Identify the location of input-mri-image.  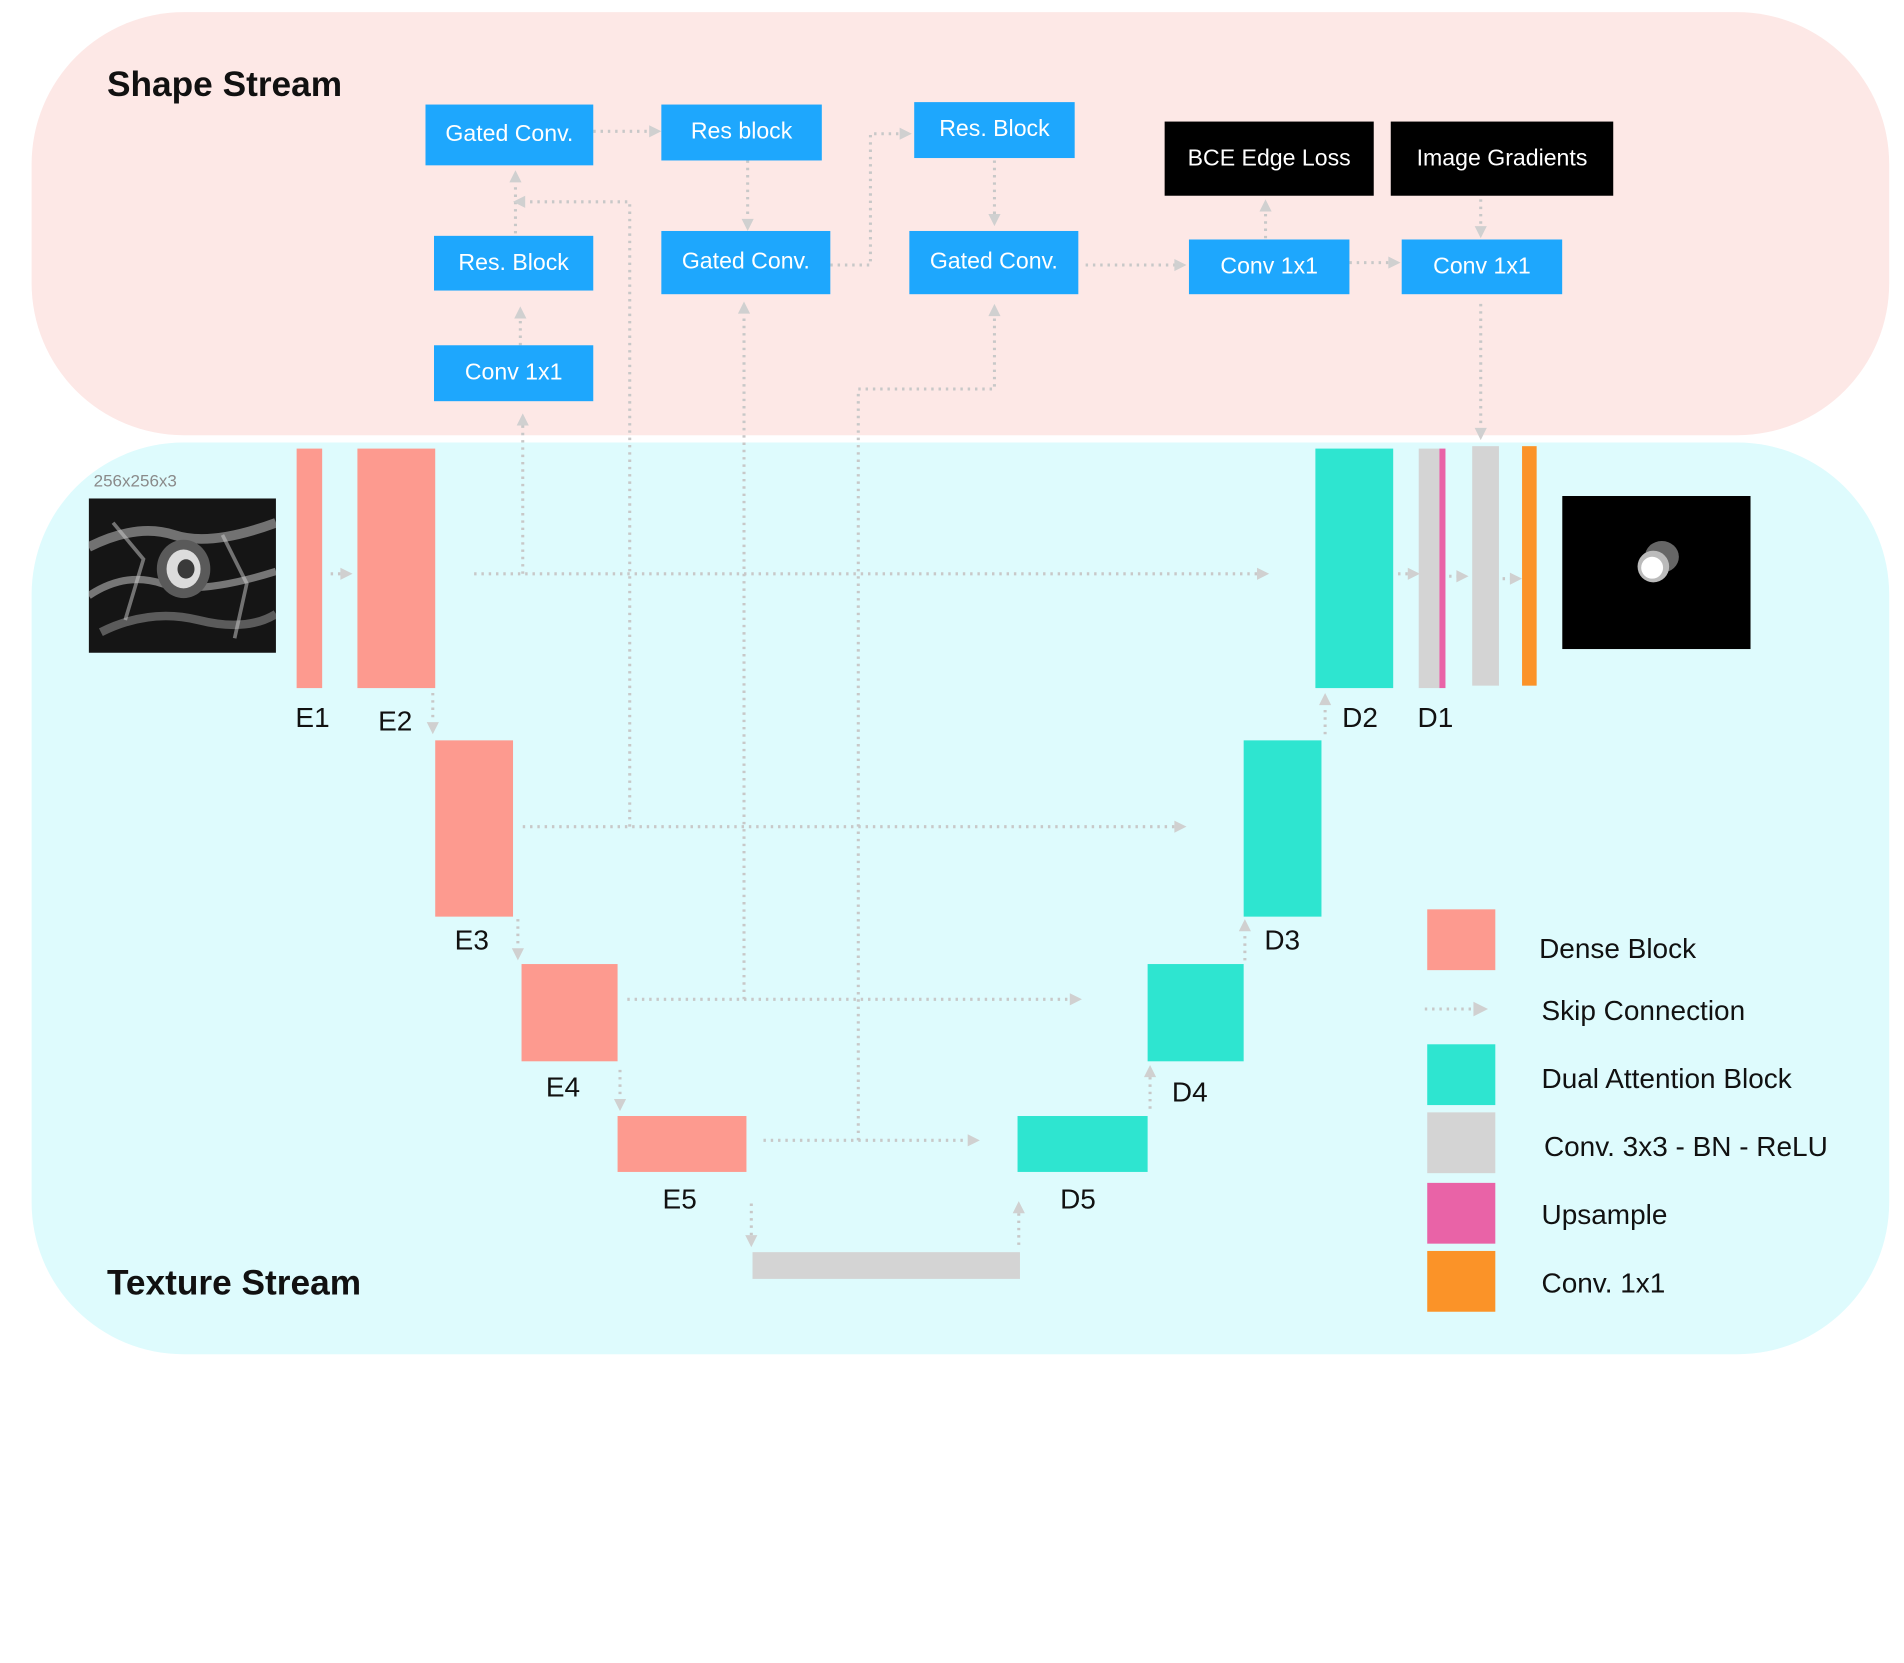
(182, 575).